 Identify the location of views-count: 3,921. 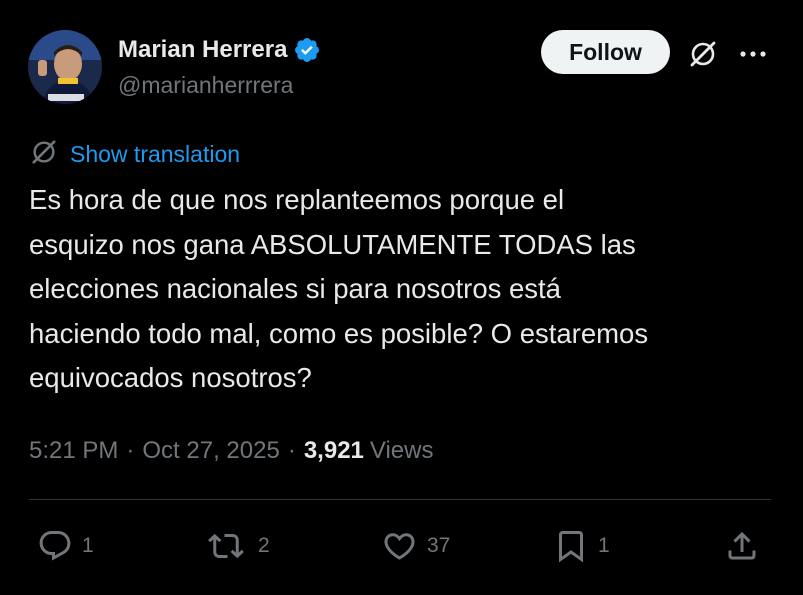
(333, 450).